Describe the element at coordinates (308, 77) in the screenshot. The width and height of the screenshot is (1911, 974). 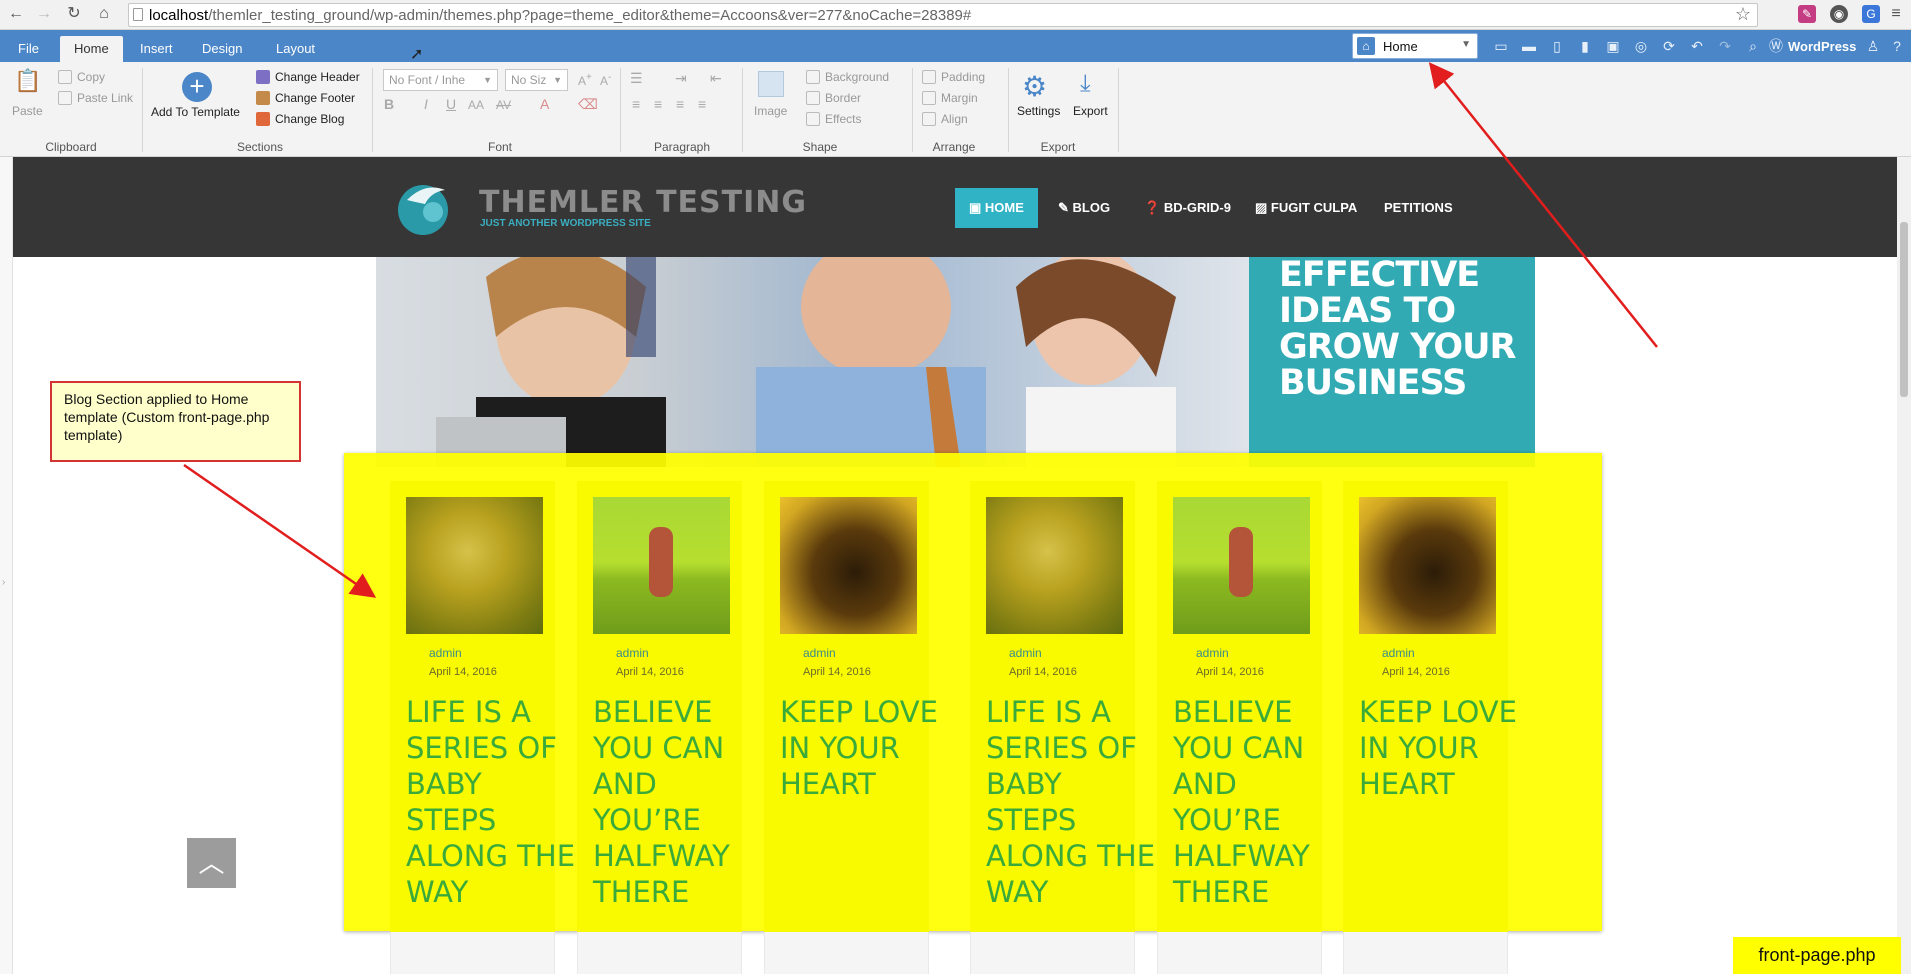
I see `change-header-button: Change Header` at that location.